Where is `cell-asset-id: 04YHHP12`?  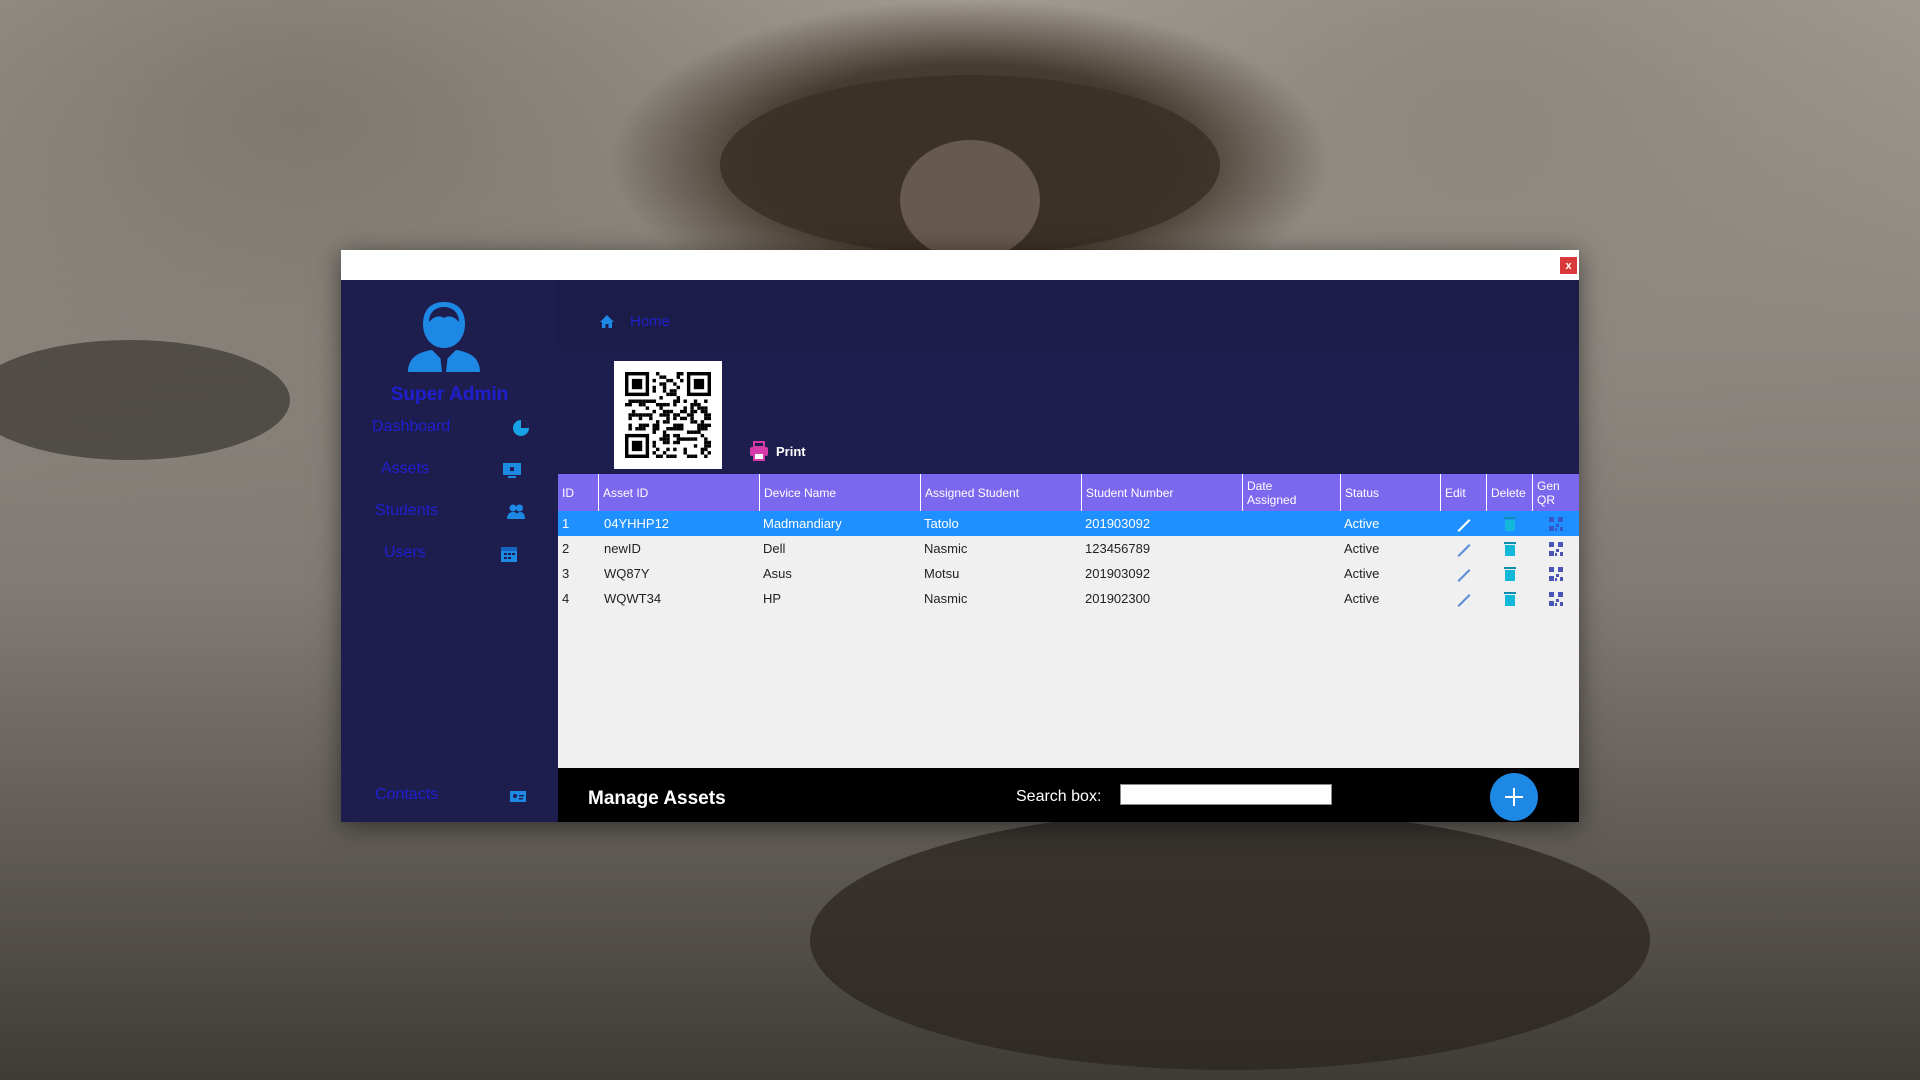 cell-asset-id: 04YHHP12 is located at coordinates (637, 523).